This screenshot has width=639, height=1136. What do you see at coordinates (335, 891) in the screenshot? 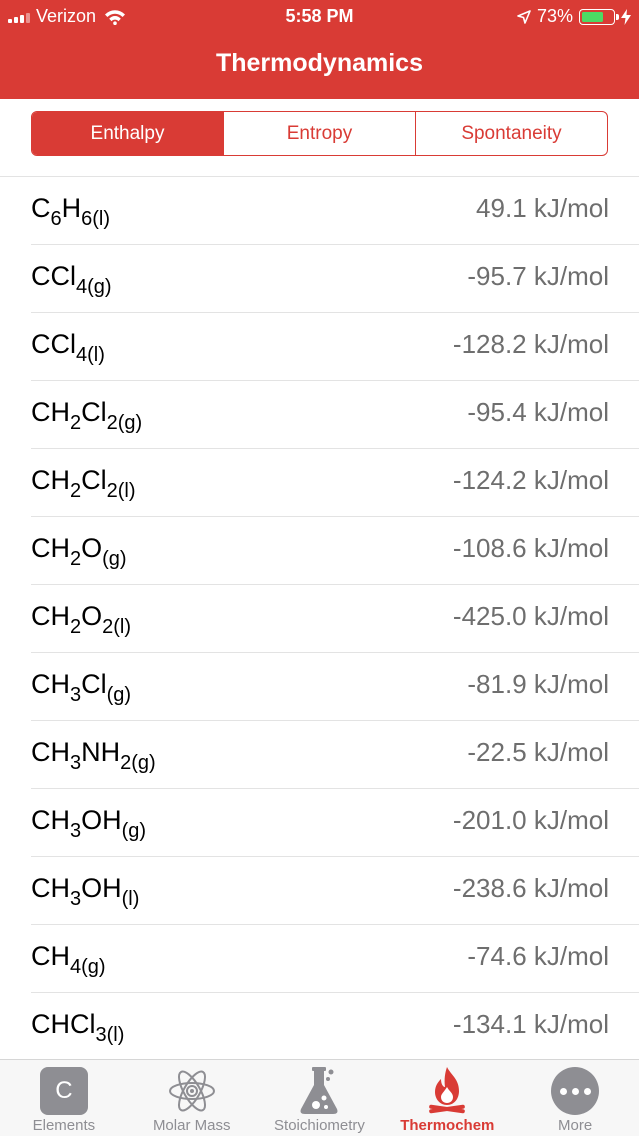
I see `list-item: CH3OH(l) -238.6 kJ/mol` at bounding box center [335, 891].